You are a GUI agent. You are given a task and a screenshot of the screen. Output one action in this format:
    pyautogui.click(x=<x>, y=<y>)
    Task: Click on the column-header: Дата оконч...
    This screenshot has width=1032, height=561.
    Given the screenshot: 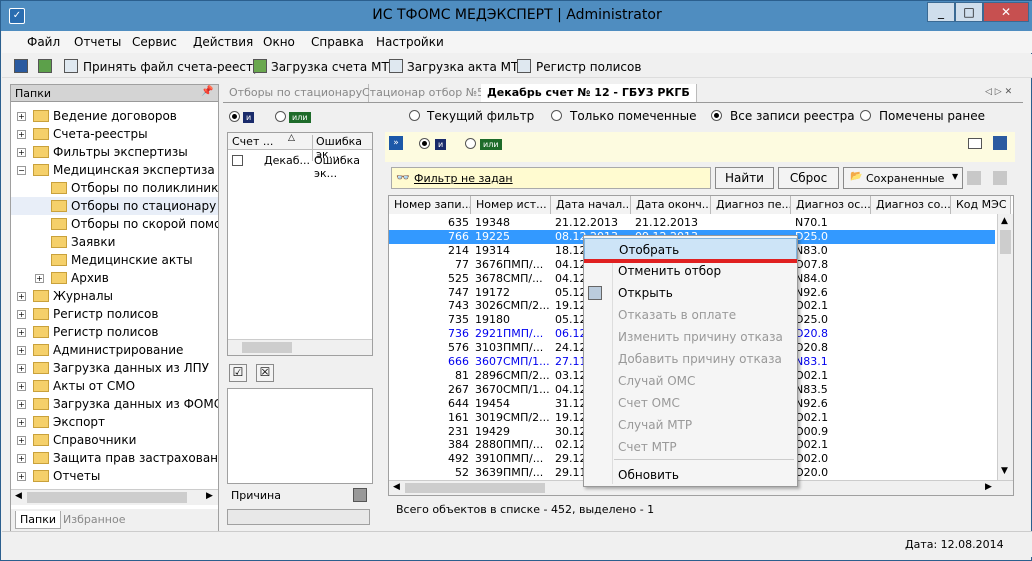 What is the action you would take?
    pyautogui.click(x=671, y=205)
    